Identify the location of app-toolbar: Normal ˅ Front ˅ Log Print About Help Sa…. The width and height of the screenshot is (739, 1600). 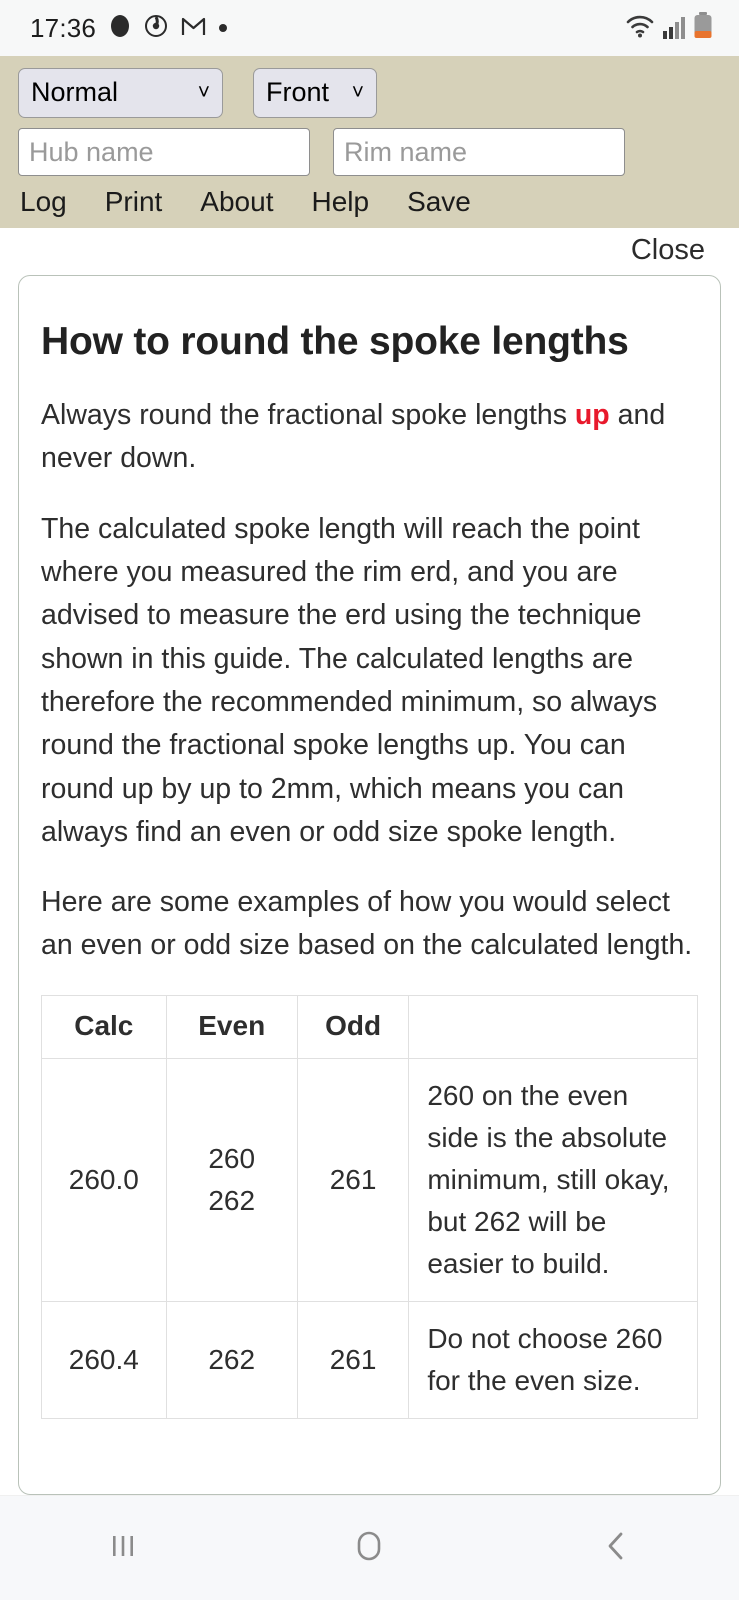
(369, 142).